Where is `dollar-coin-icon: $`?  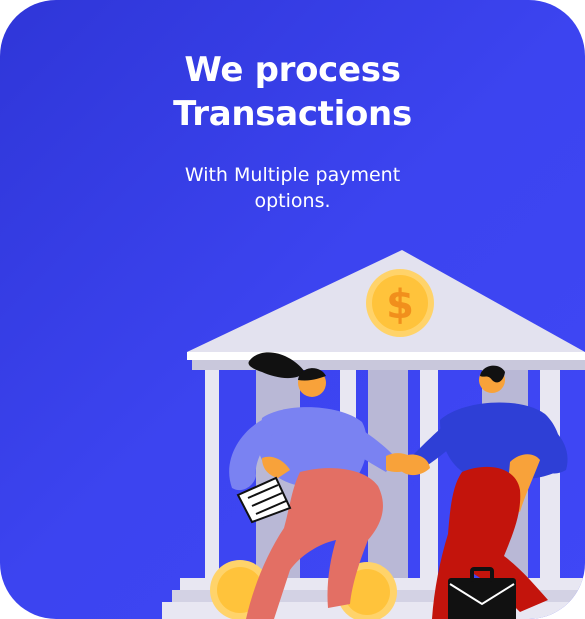
dollar-coin-icon: $ is located at coordinates (400, 303).